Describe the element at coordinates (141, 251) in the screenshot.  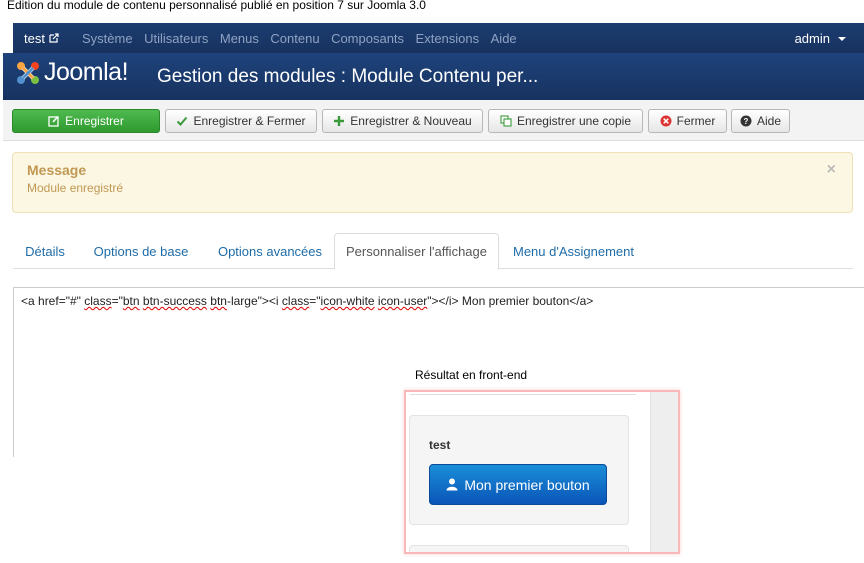
I see `tab-options-base: Options de base` at that location.